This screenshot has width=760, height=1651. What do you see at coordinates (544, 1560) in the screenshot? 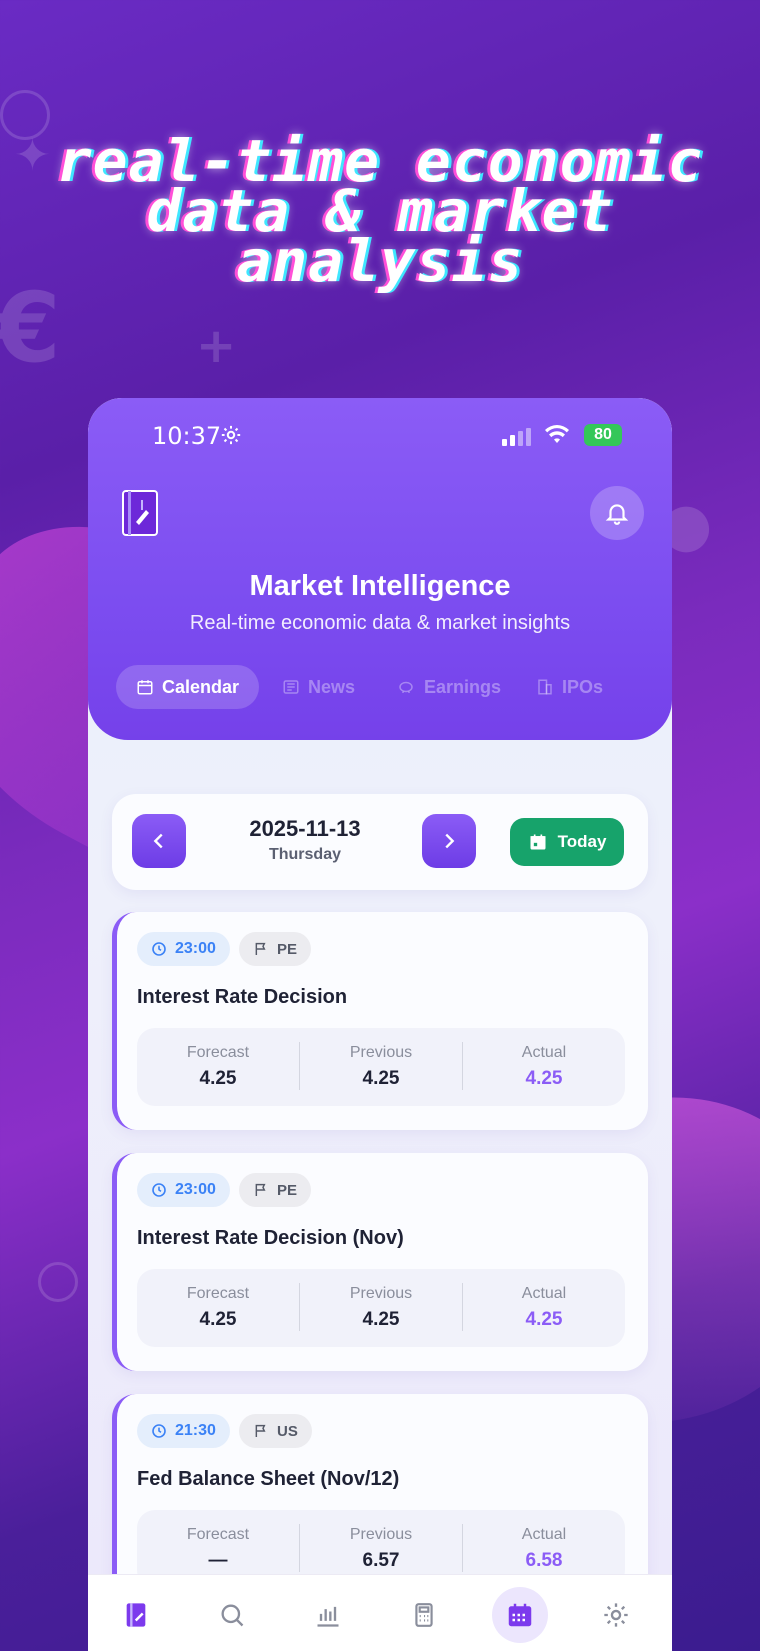
I see `actual-value: 6.58` at bounding box center [544, 1560].